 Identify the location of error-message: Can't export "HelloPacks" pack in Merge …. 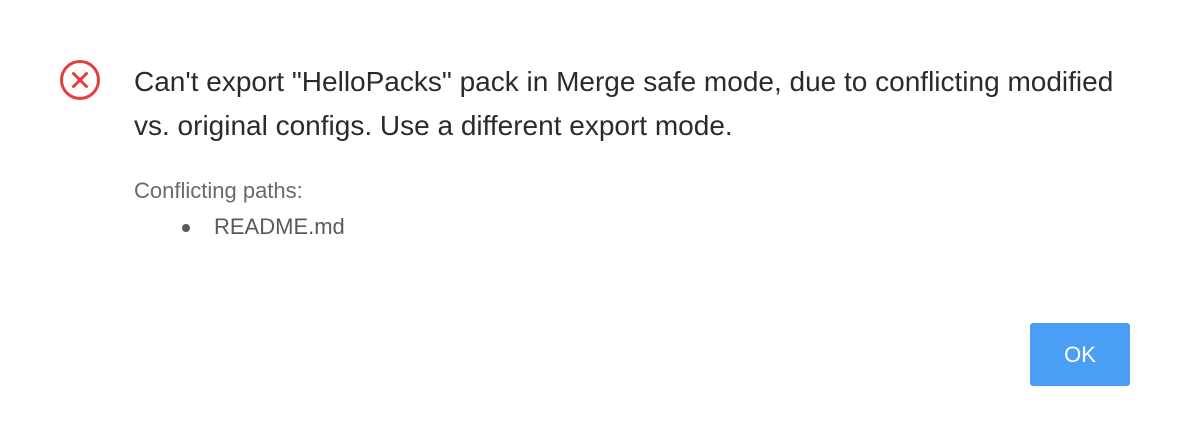
(624, 103).